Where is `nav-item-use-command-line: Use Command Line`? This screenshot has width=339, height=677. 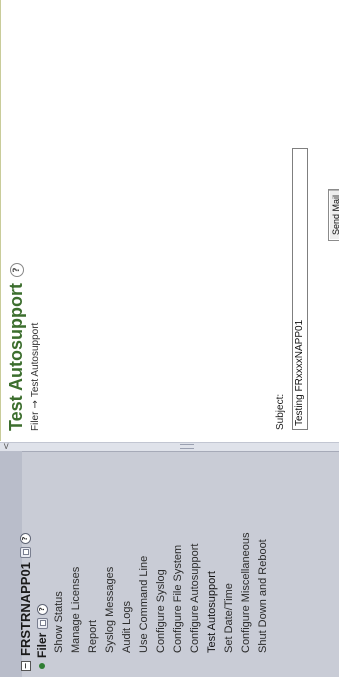 nav-item-use-command-line: Use Command Line is located at coordinates (144, 555).